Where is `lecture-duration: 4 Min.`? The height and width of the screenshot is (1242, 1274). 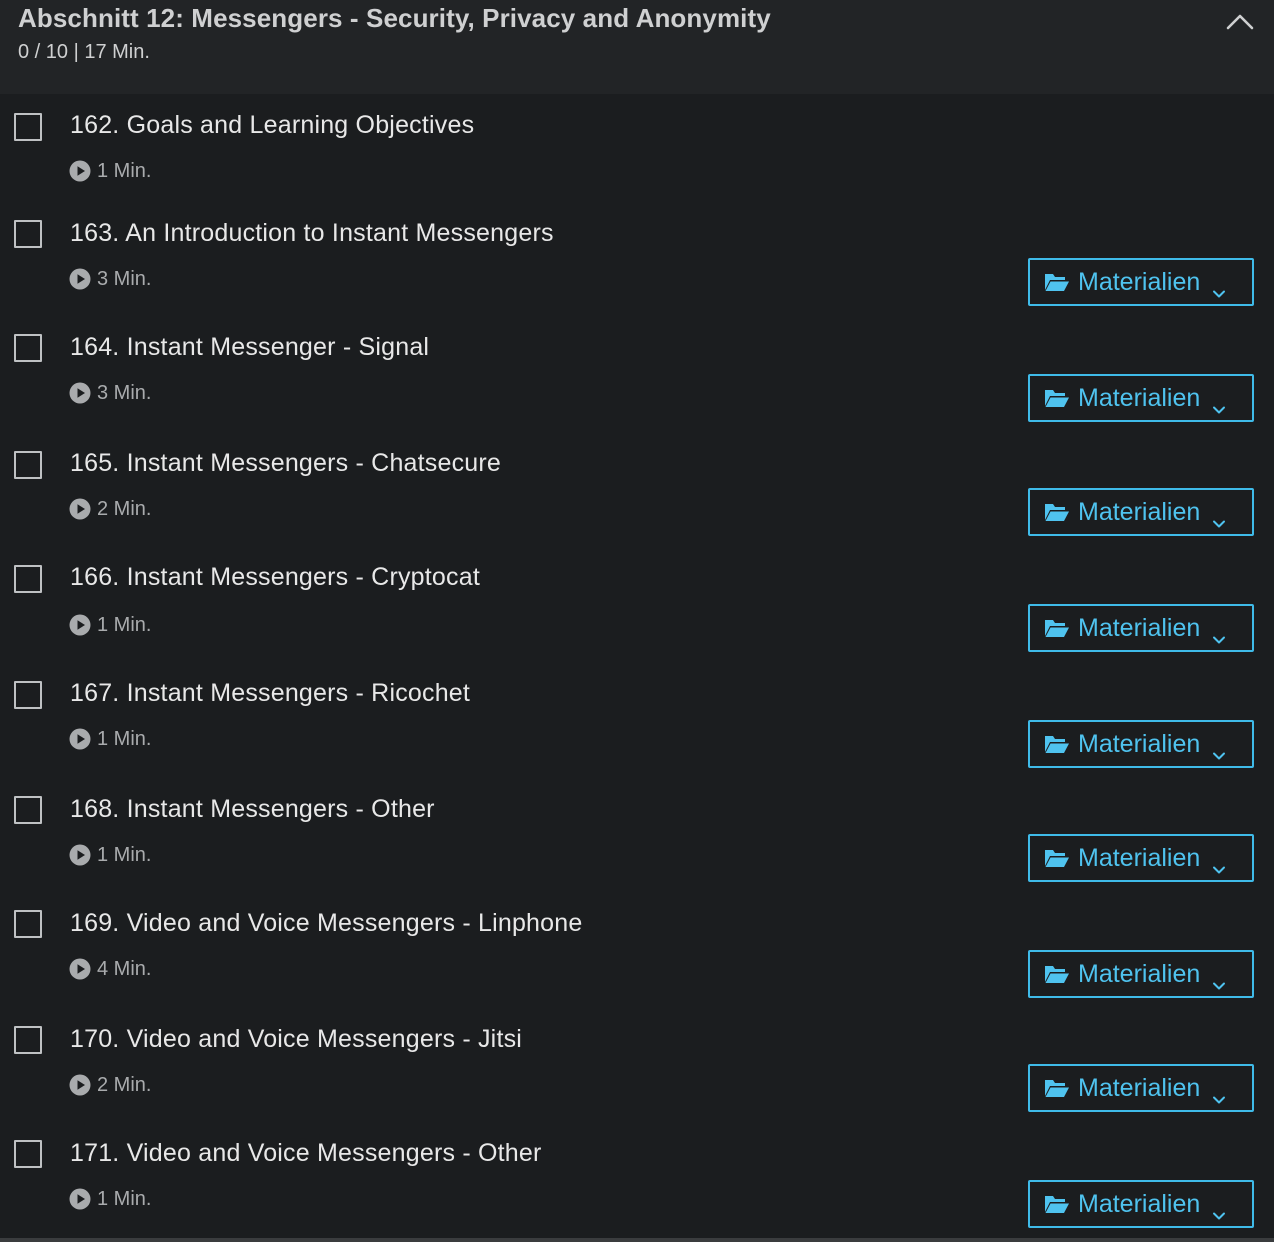 lecture-duration: 4 Min. is located at coordinates (110, 969).